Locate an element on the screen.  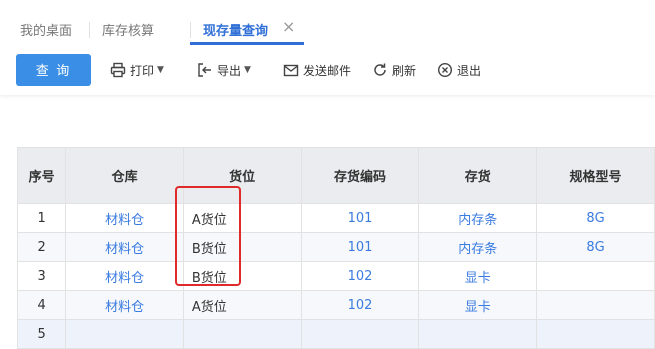
cell-index: 1 is located at coordinates (41, 218).